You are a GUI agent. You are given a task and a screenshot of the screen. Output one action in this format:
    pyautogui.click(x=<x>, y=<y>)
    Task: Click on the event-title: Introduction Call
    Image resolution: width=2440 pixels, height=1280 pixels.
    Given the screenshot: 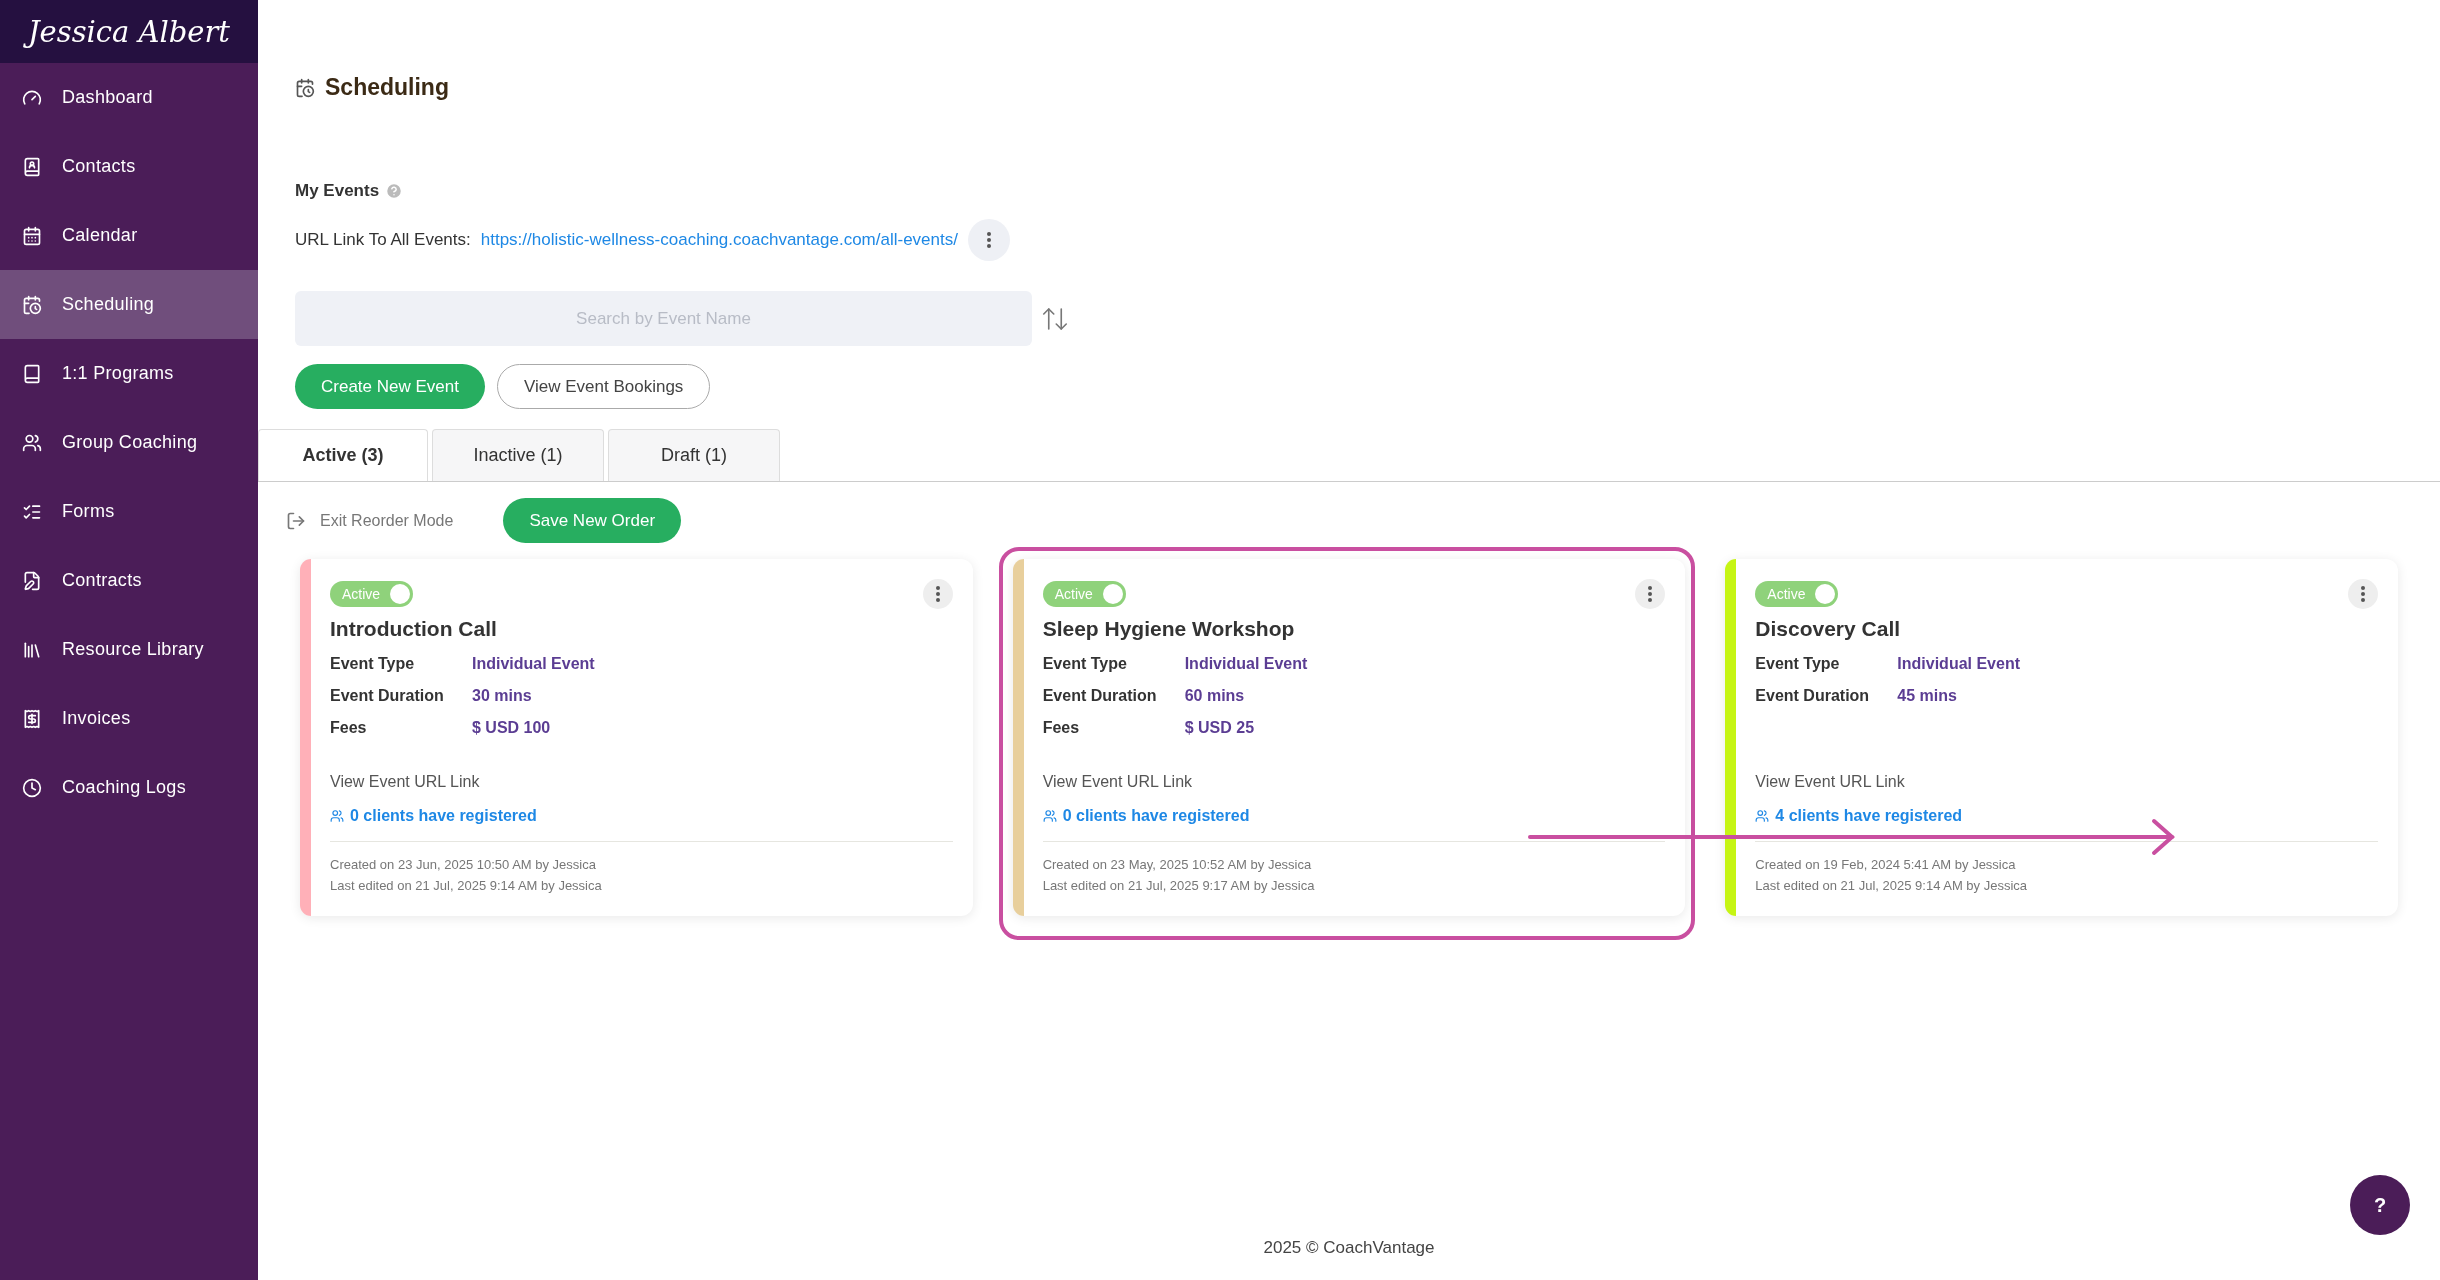 What is the action you would take?
    pyautogui.click(x=414, y=629)
    